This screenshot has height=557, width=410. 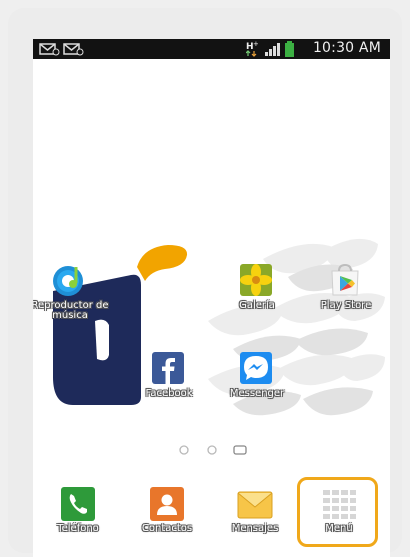 I want to click on dock-label: Mensajes, so click(x=255, y=528).